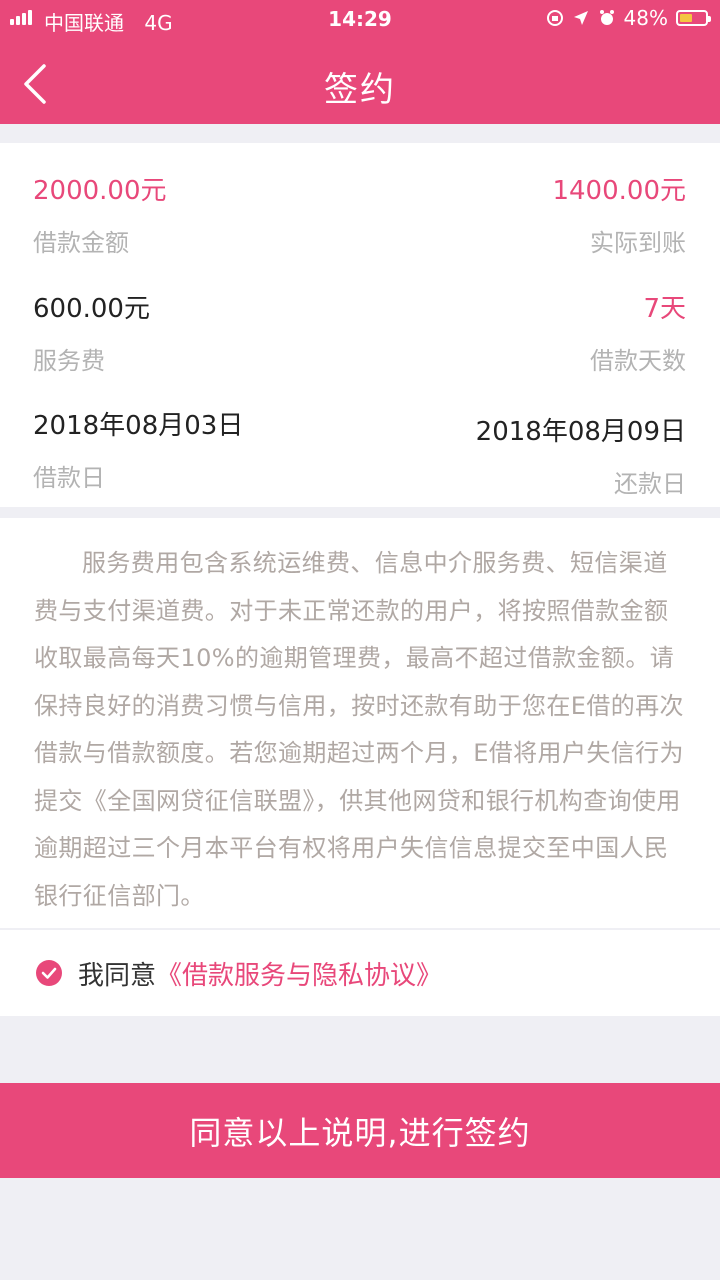 Image resolution: width=720 pixels, height=1280 pixels. Describe the element at coordinates (638, 243) in the screenshot. I see `received-amount-label: 实际到账` at that location.